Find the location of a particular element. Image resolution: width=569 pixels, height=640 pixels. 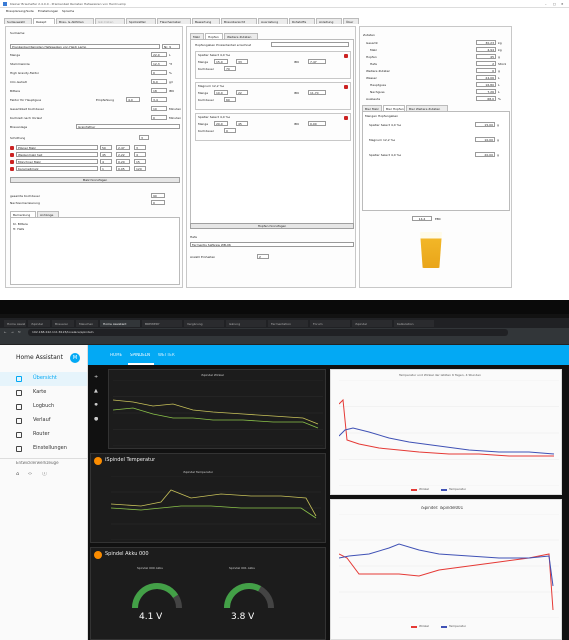

ha-nav-karte: Karte is located at coordinates (43, 393).